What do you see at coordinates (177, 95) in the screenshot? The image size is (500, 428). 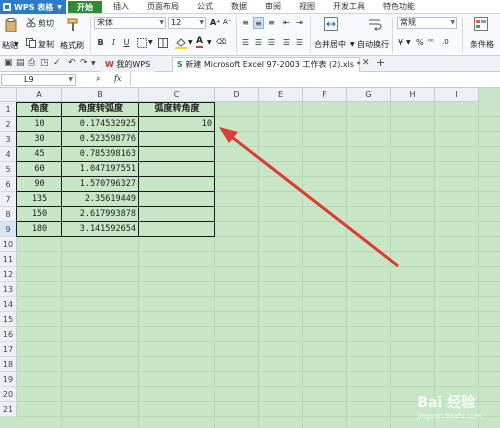 I see `column-header-c: C` at bounding box center [177, 95].